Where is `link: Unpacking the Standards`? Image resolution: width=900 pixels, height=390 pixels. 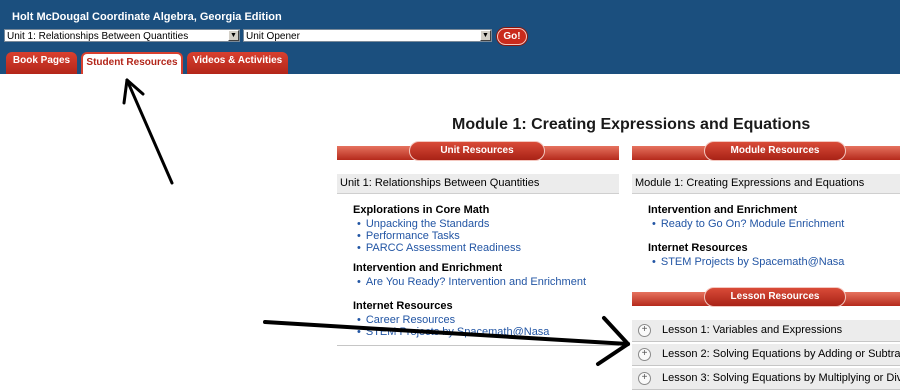 link: Unpacking the Standards is located at coordinates (428, 224).